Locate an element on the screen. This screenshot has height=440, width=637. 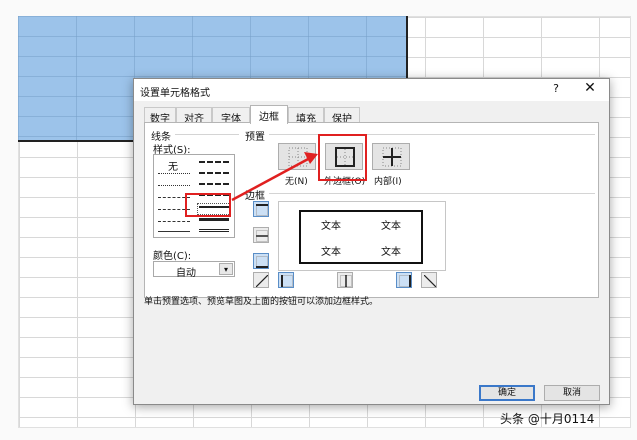
border-preview: 文本 文本 文本 文本 is located at coordinates (362, 236).